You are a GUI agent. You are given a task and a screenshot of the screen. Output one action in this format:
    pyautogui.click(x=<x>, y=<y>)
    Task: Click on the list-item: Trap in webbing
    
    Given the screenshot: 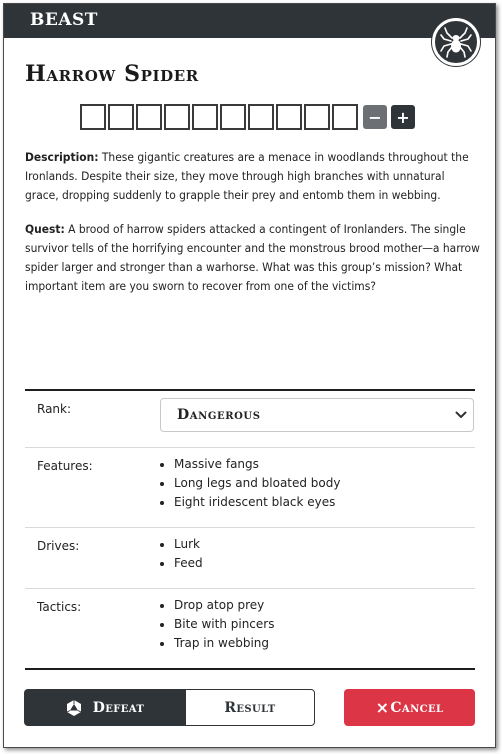 What is the action you would take?
    pyautogui.click(x=224, y=643)
    